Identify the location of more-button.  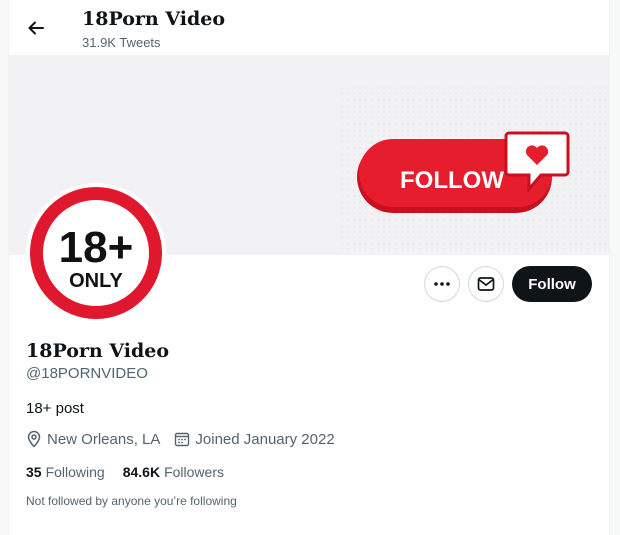
(442, 284).